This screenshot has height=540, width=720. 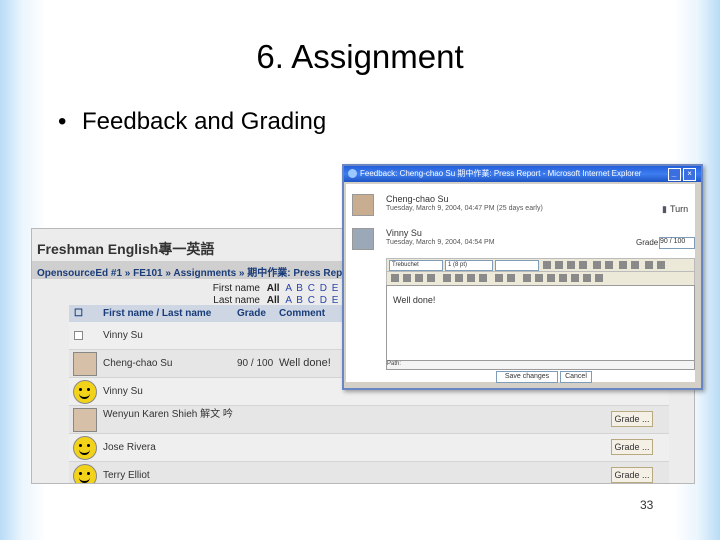 I want to click on student-grade: 90 / 100, so click(x=255, y=363).